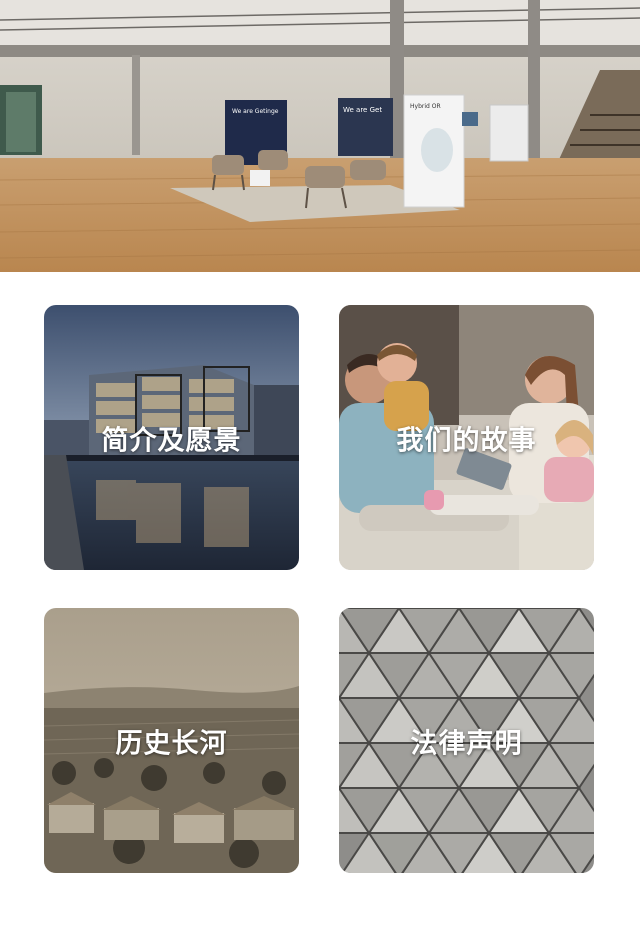 The height and width of the screenshot is (929, 640). I want to click on card-intro-label: 简介及愿景, so click(171, 440).